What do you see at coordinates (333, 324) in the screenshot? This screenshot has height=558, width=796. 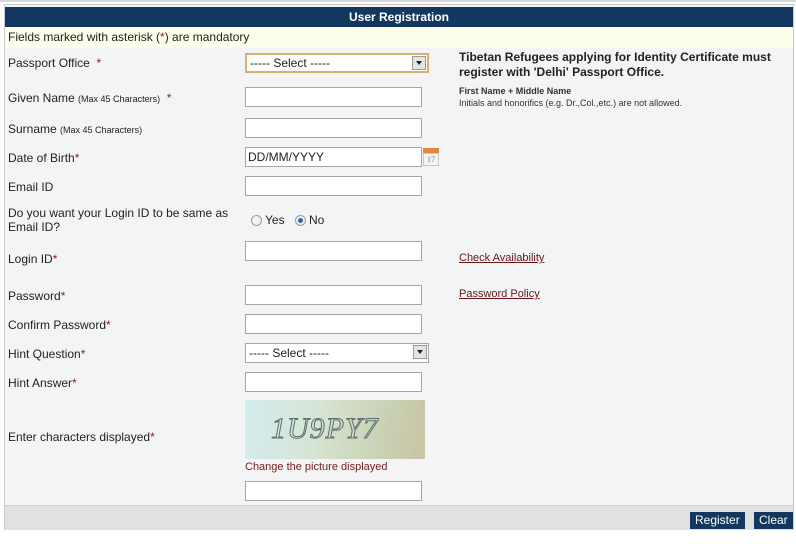 I see `confirm-password-input` at bounding box center [333, 324].